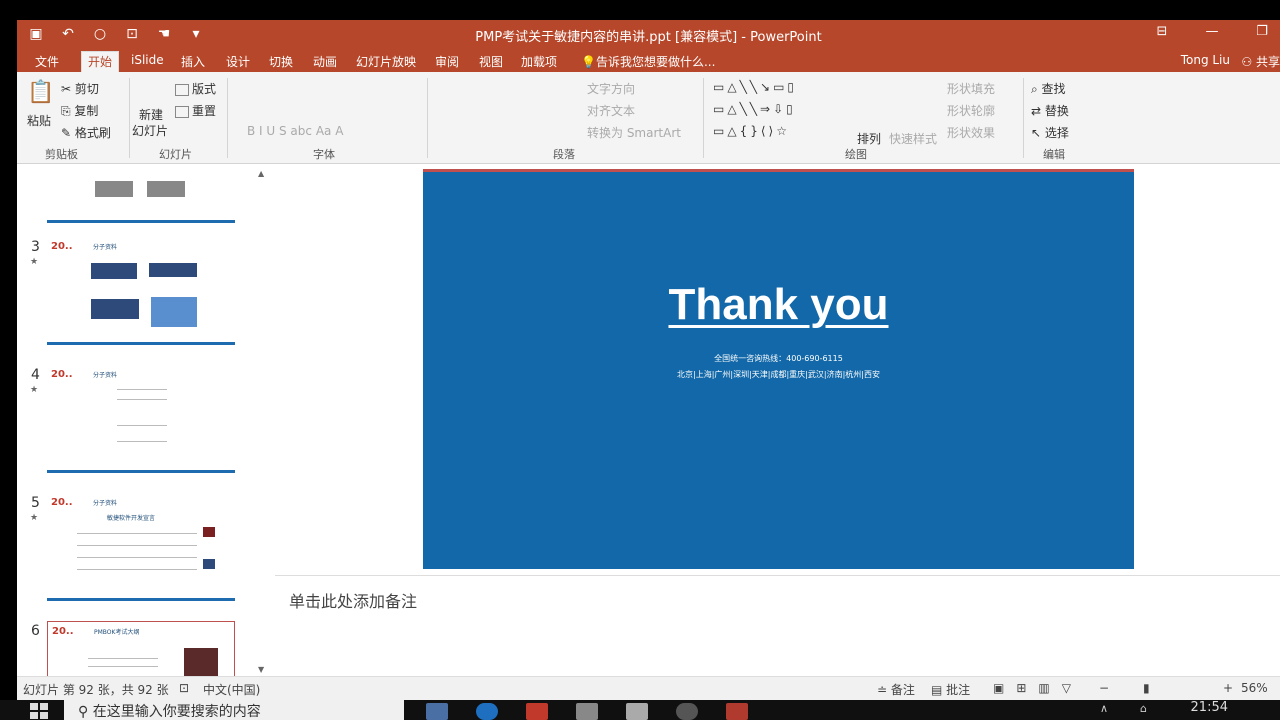  What do you see at coordinates (85, 712) in the screenshot?
I see `search-icon: ⚲` at bounding box center [85, 712].